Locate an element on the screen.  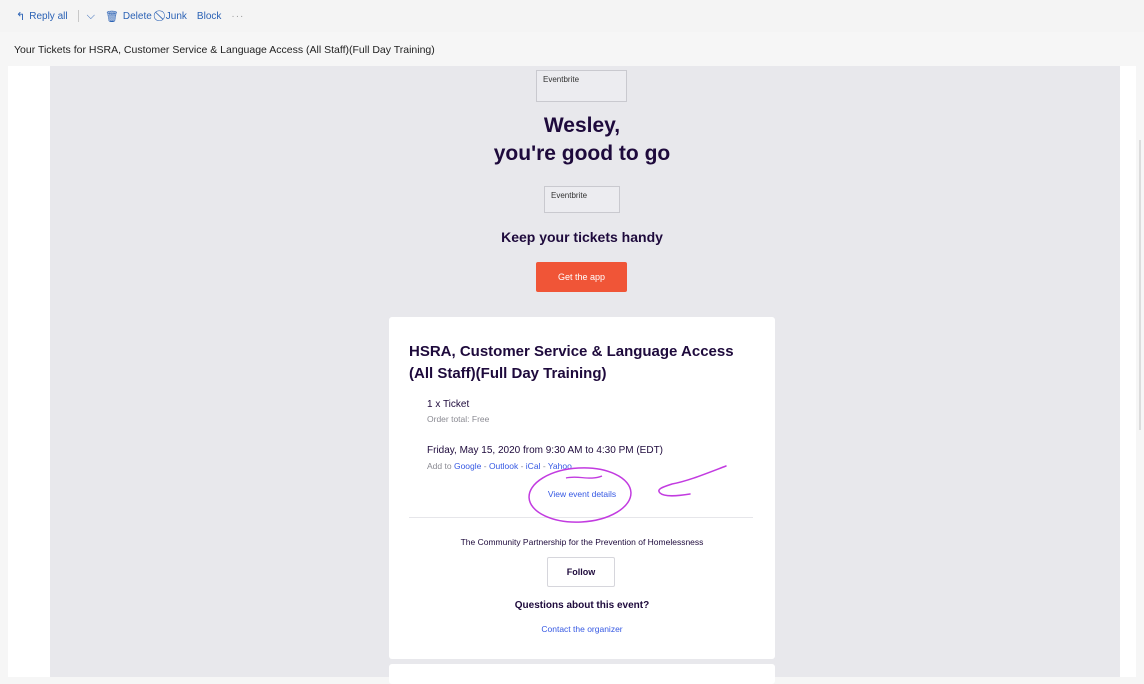
toolbar-divider is located at coordinates (78, 16).